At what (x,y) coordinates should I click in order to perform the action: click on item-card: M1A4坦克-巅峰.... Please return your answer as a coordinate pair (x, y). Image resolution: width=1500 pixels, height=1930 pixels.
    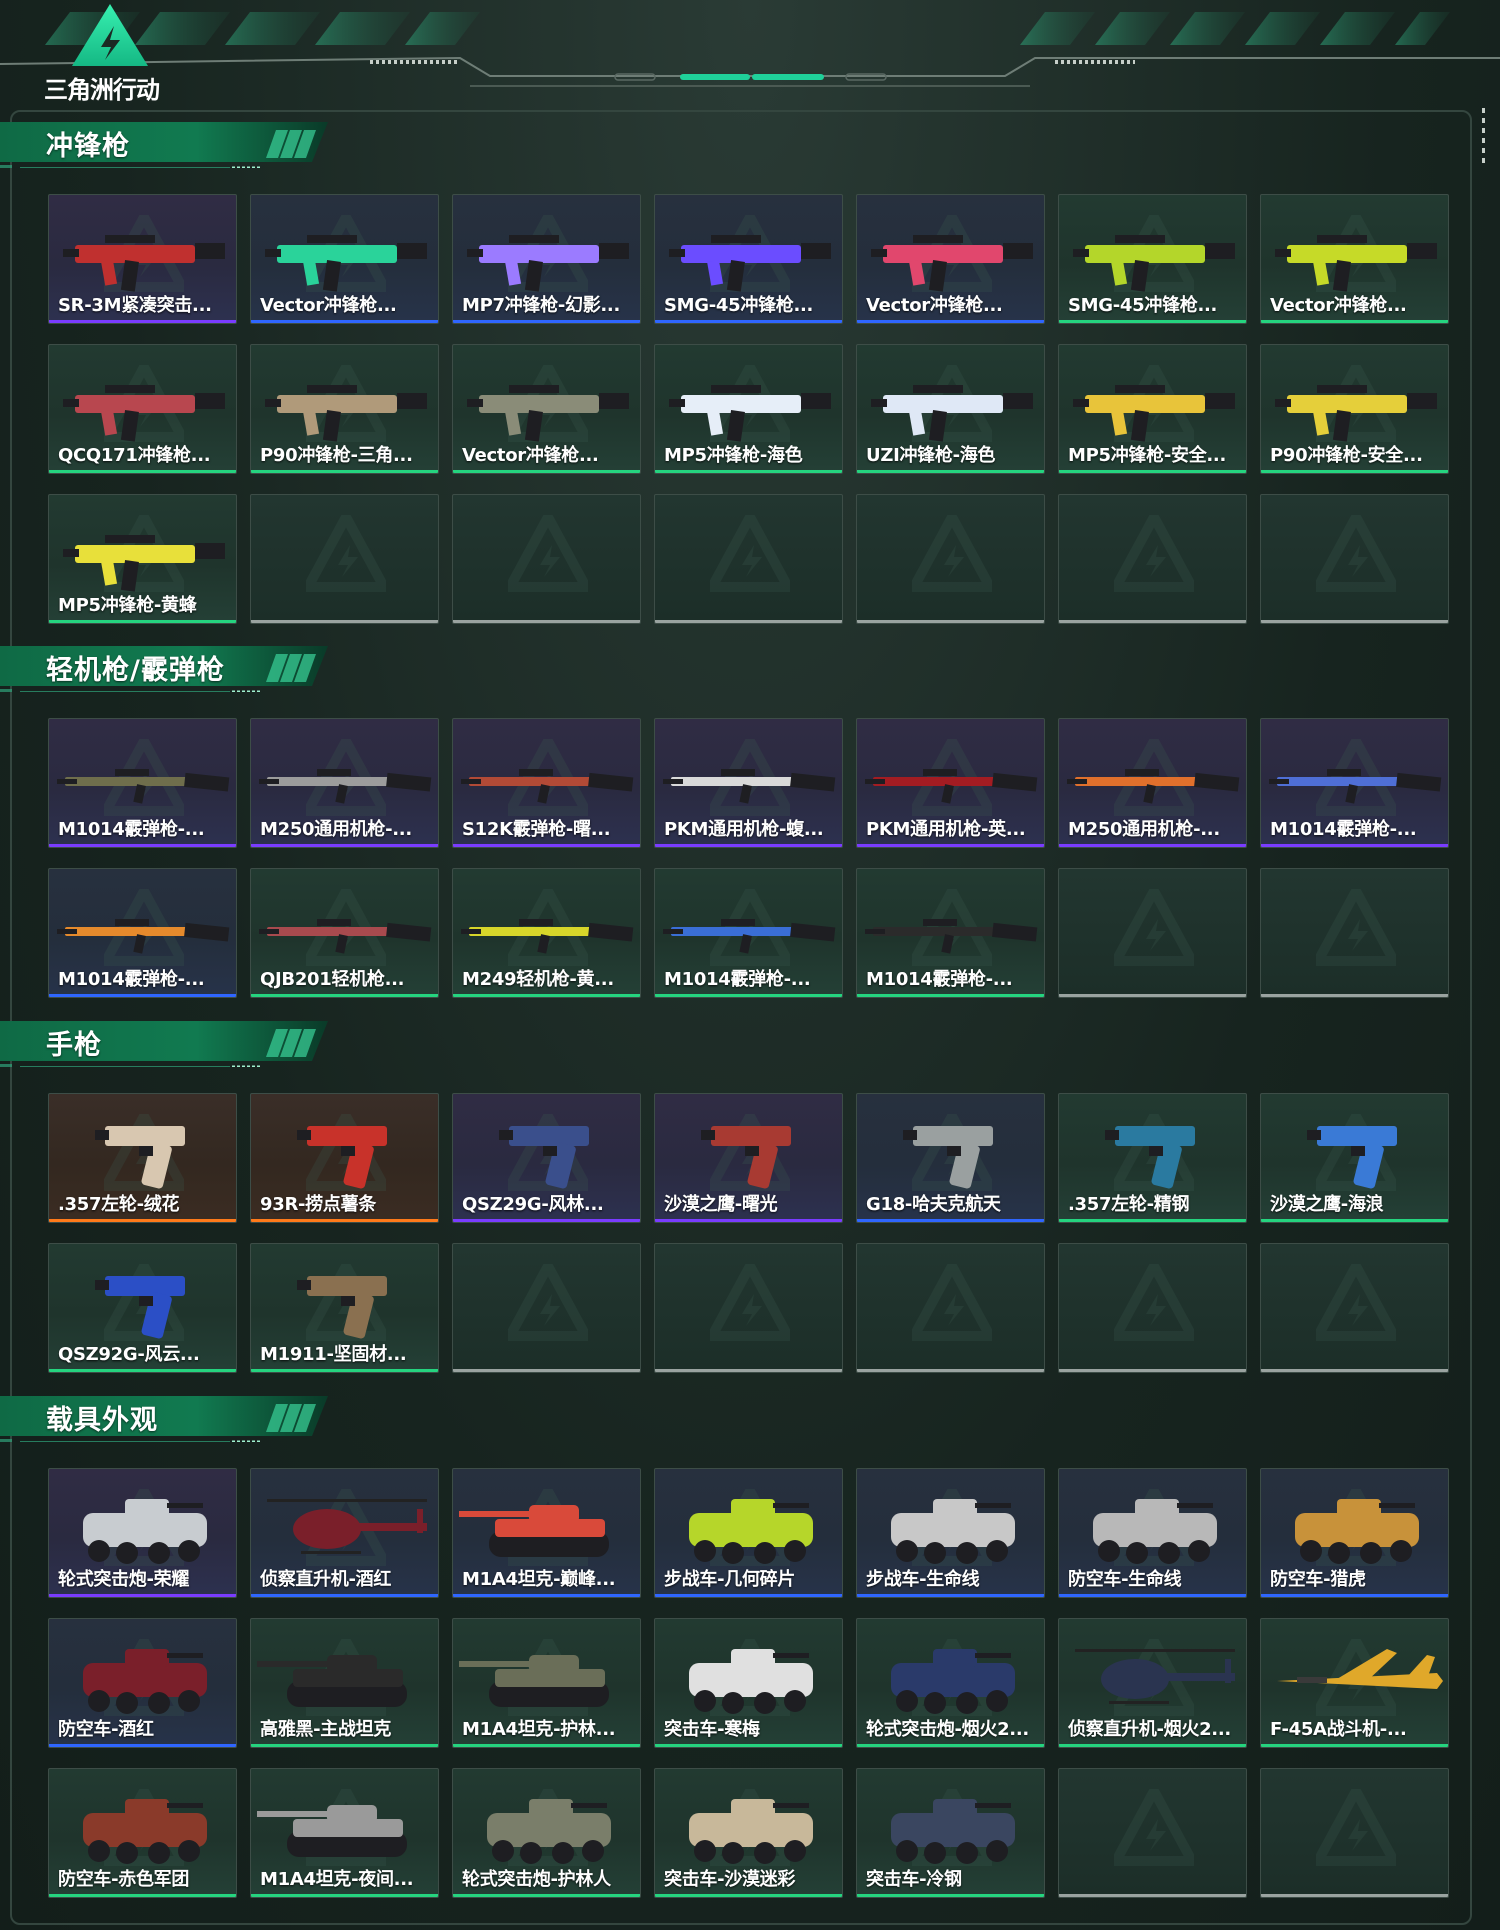
    Looking at the image, I should click on (546, 1533).